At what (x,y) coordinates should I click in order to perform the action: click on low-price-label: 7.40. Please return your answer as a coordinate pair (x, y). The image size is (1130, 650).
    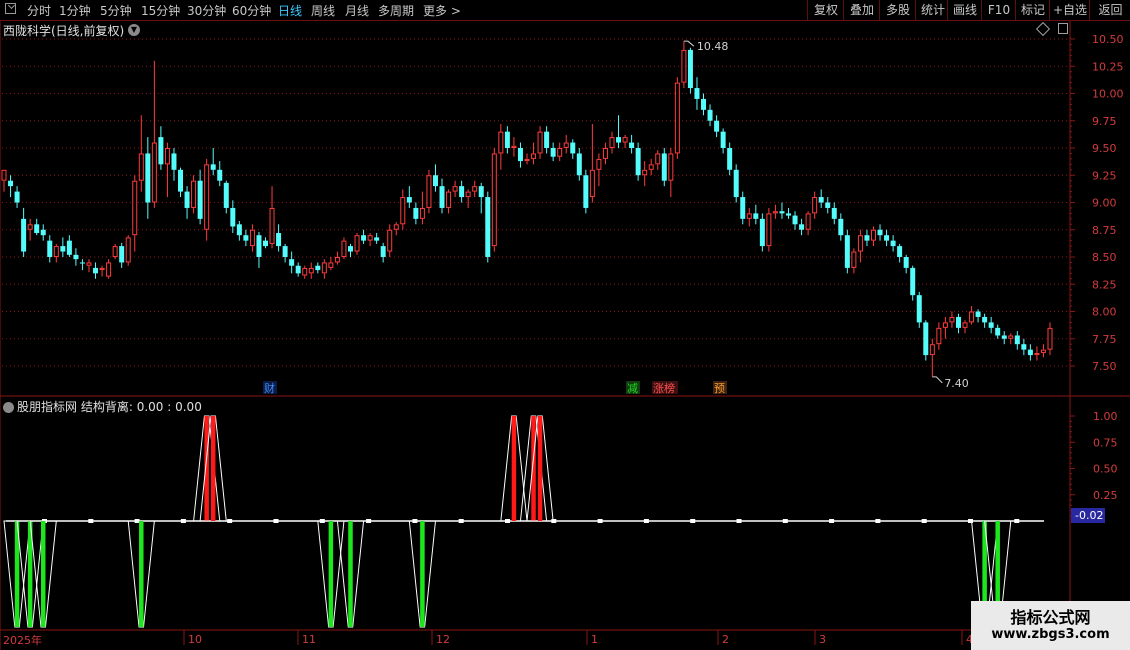
    Looking at the image, I should click on (956, 383).